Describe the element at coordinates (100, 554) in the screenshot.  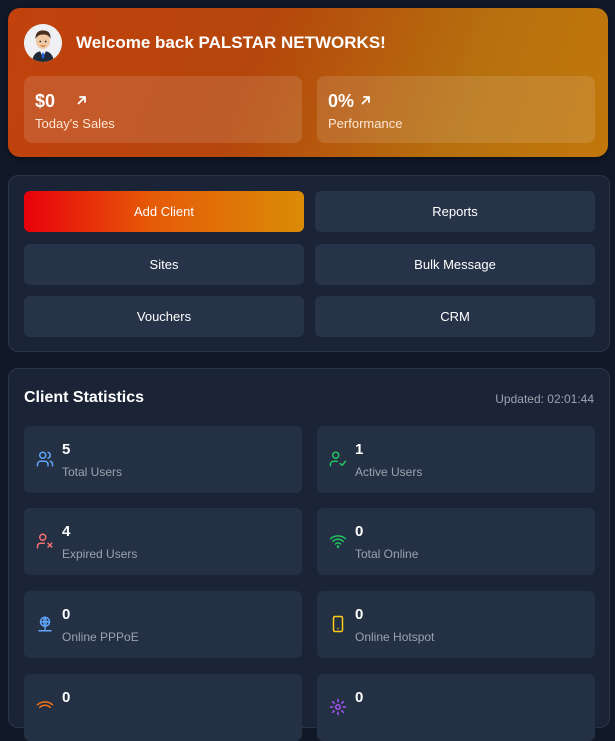
I see `stat-label: Expired Users` at that location.